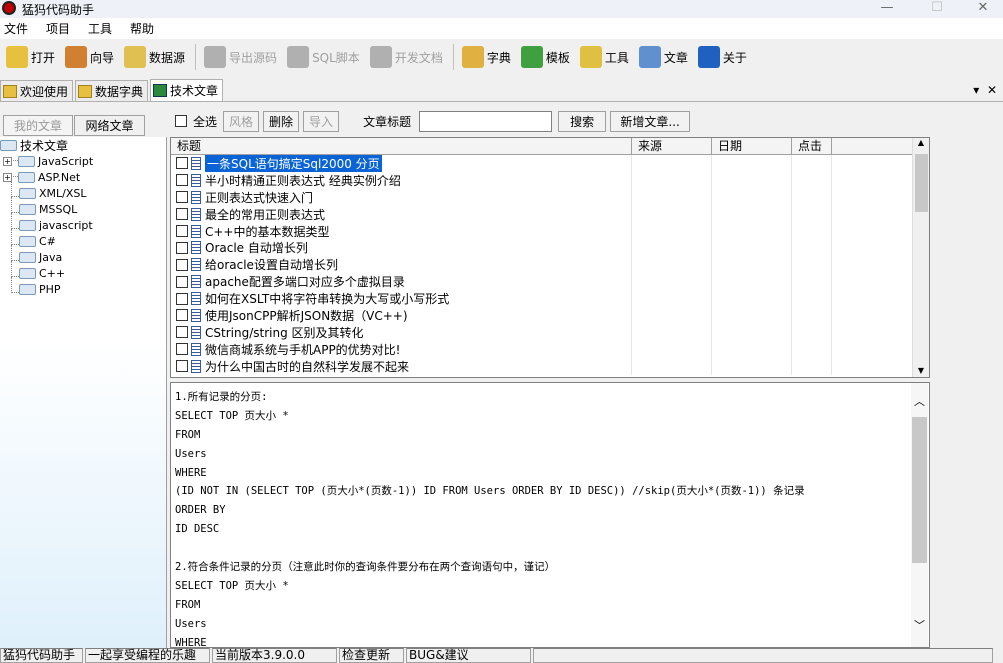  I want to click on tree-node: Java, so click(83, 255).